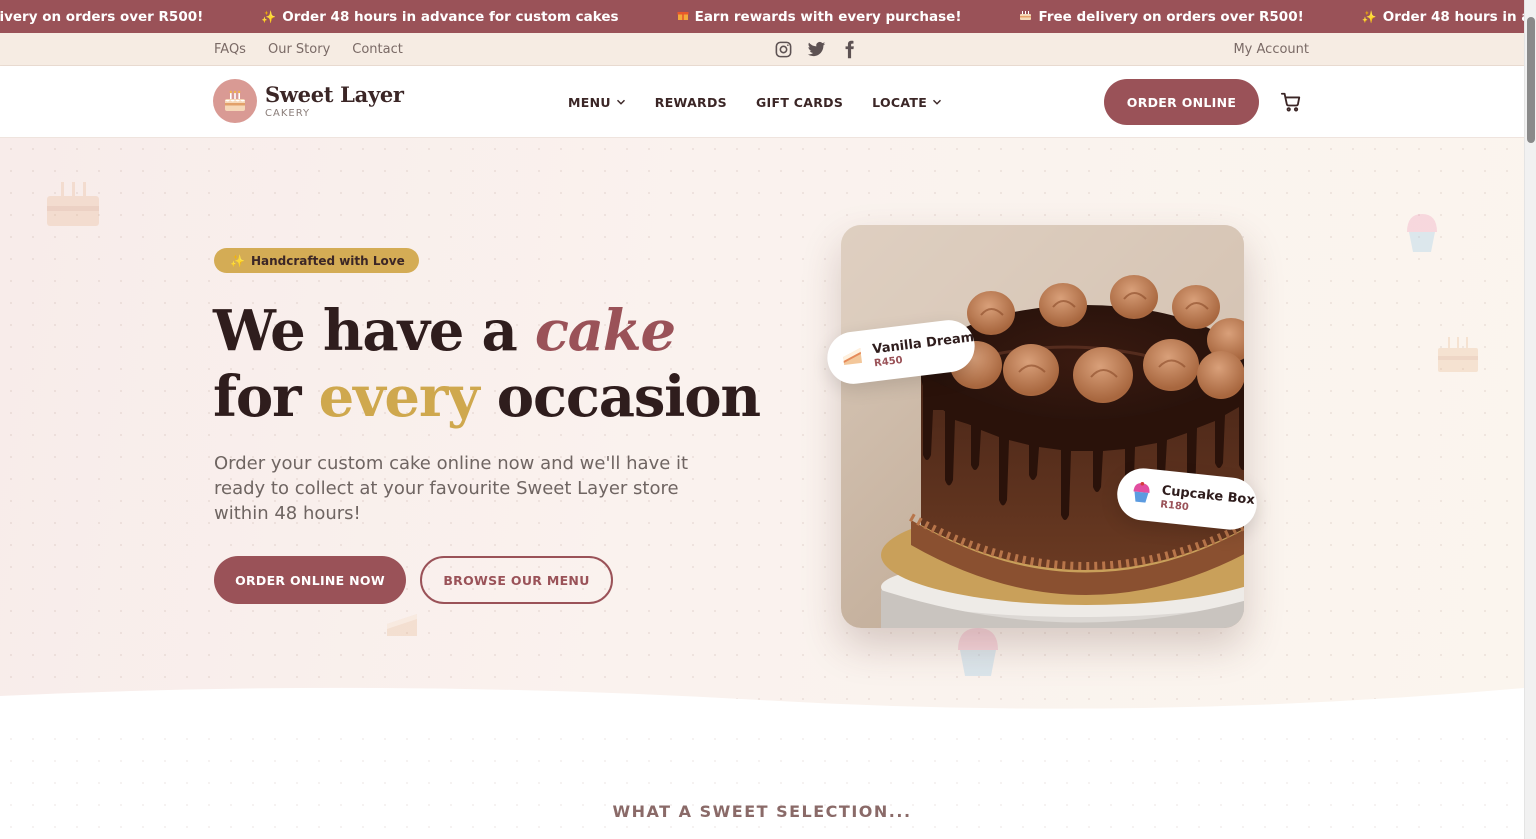  What do you see at coordinates (828, 16) in the screenshot?
I see `ticker-text: Earn rewards with every purchase!` at bounding box center [828, 16].